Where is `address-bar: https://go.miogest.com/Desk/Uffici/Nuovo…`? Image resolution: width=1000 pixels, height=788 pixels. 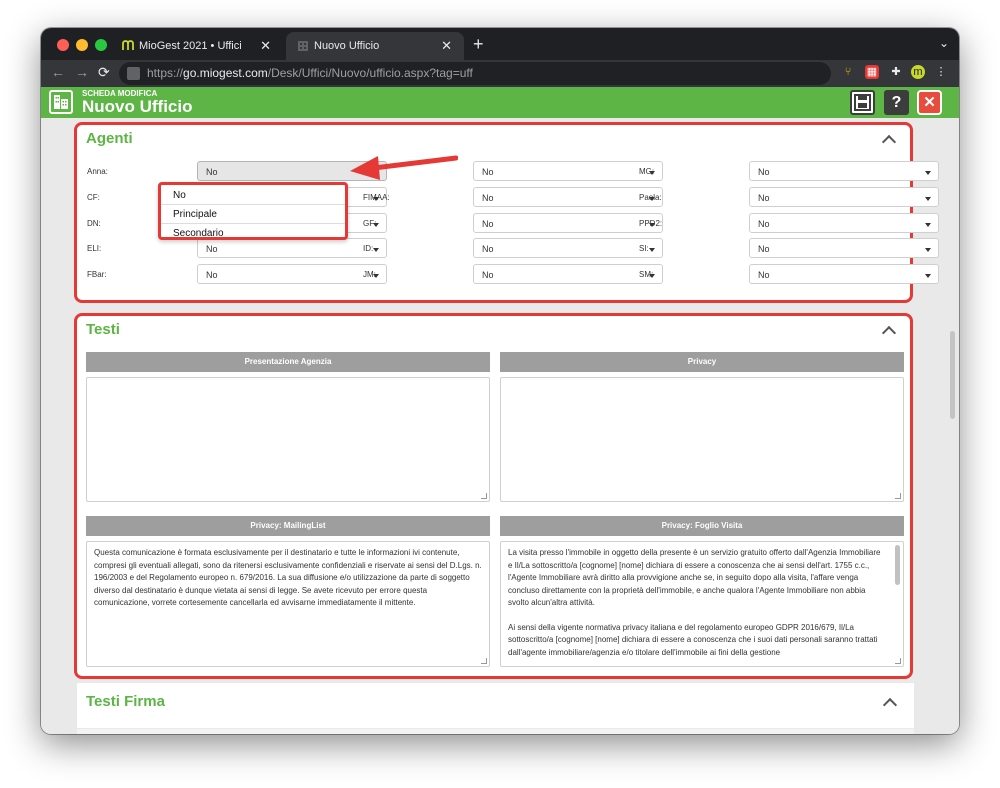 address-bar: https://go.miogest.com/Desk/Uffici/Nuovo… is located at coordinates (475, 73).